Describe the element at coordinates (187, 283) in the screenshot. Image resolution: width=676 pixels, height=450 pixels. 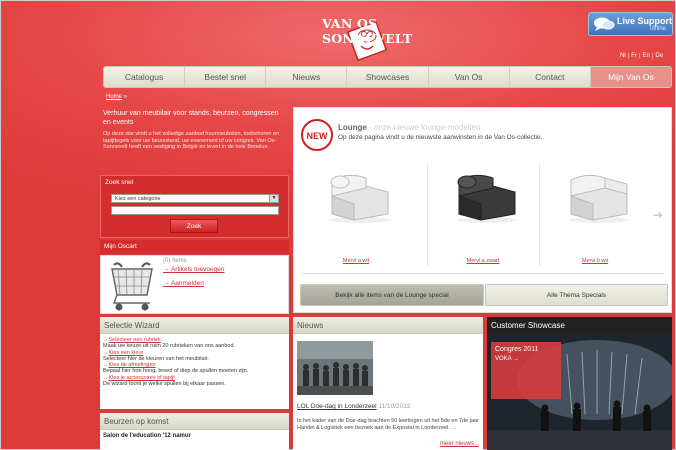
I see `signup-label: Aanmelden` at that location.